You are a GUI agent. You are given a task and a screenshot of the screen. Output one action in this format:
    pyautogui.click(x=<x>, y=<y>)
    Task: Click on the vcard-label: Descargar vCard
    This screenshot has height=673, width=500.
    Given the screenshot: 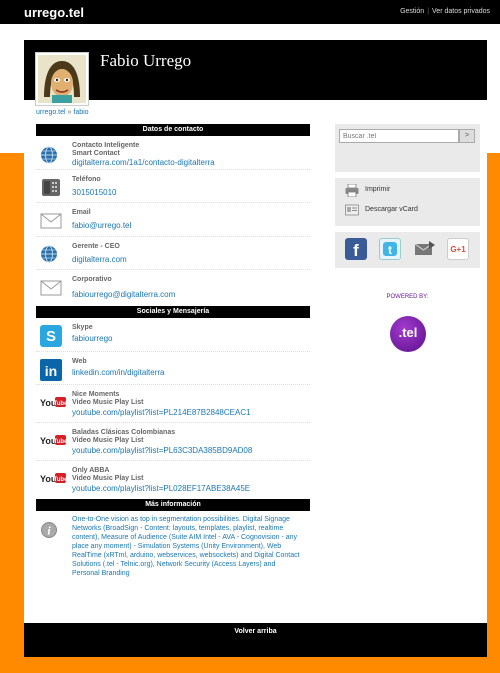 What is the action you would take?
    pyautogui.click(x=391, y=209)
    